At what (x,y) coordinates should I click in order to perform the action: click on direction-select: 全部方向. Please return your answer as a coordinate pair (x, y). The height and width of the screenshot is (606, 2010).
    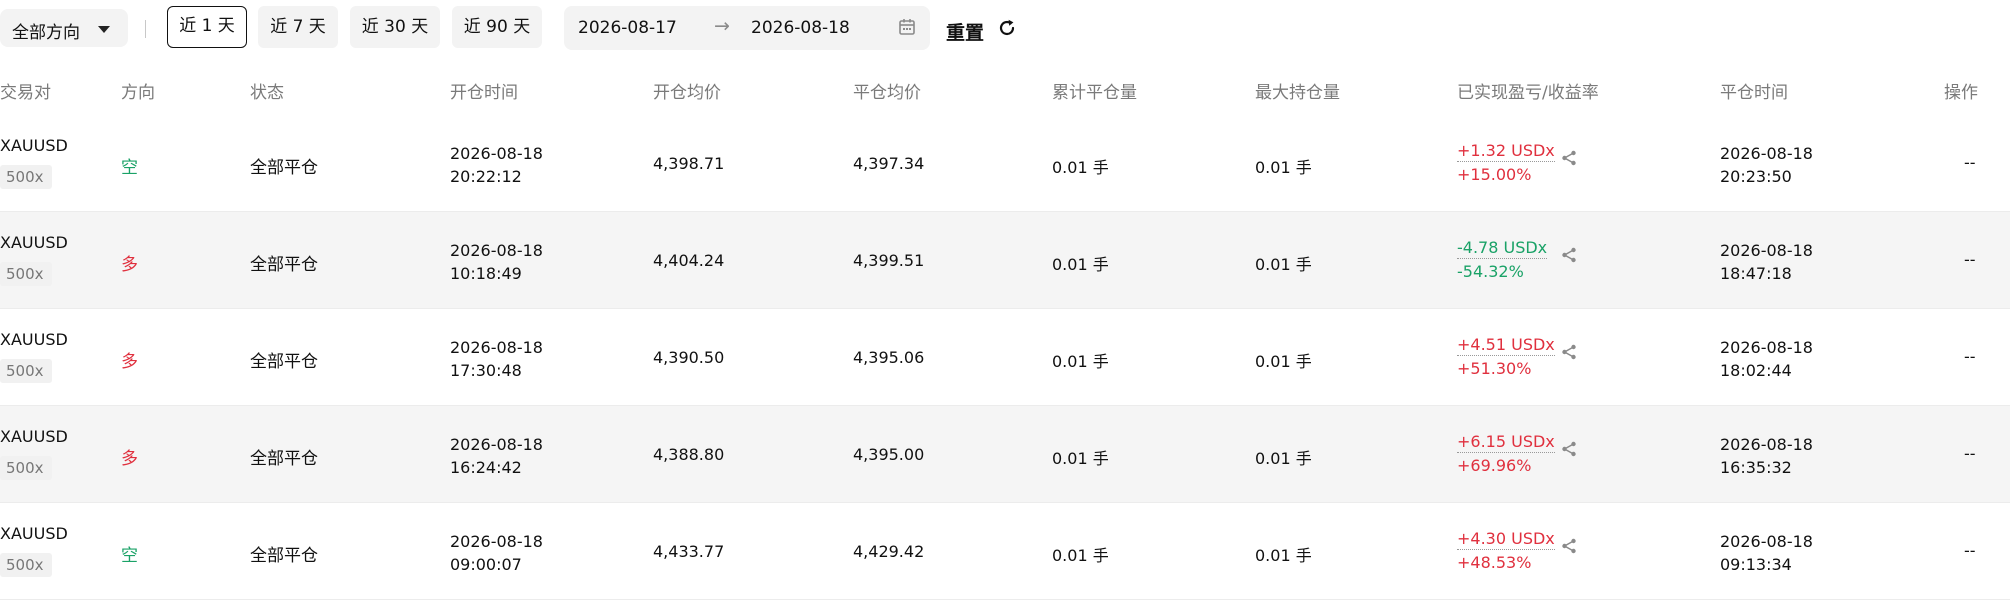
    Looking at the image, I should click on (64, 28).